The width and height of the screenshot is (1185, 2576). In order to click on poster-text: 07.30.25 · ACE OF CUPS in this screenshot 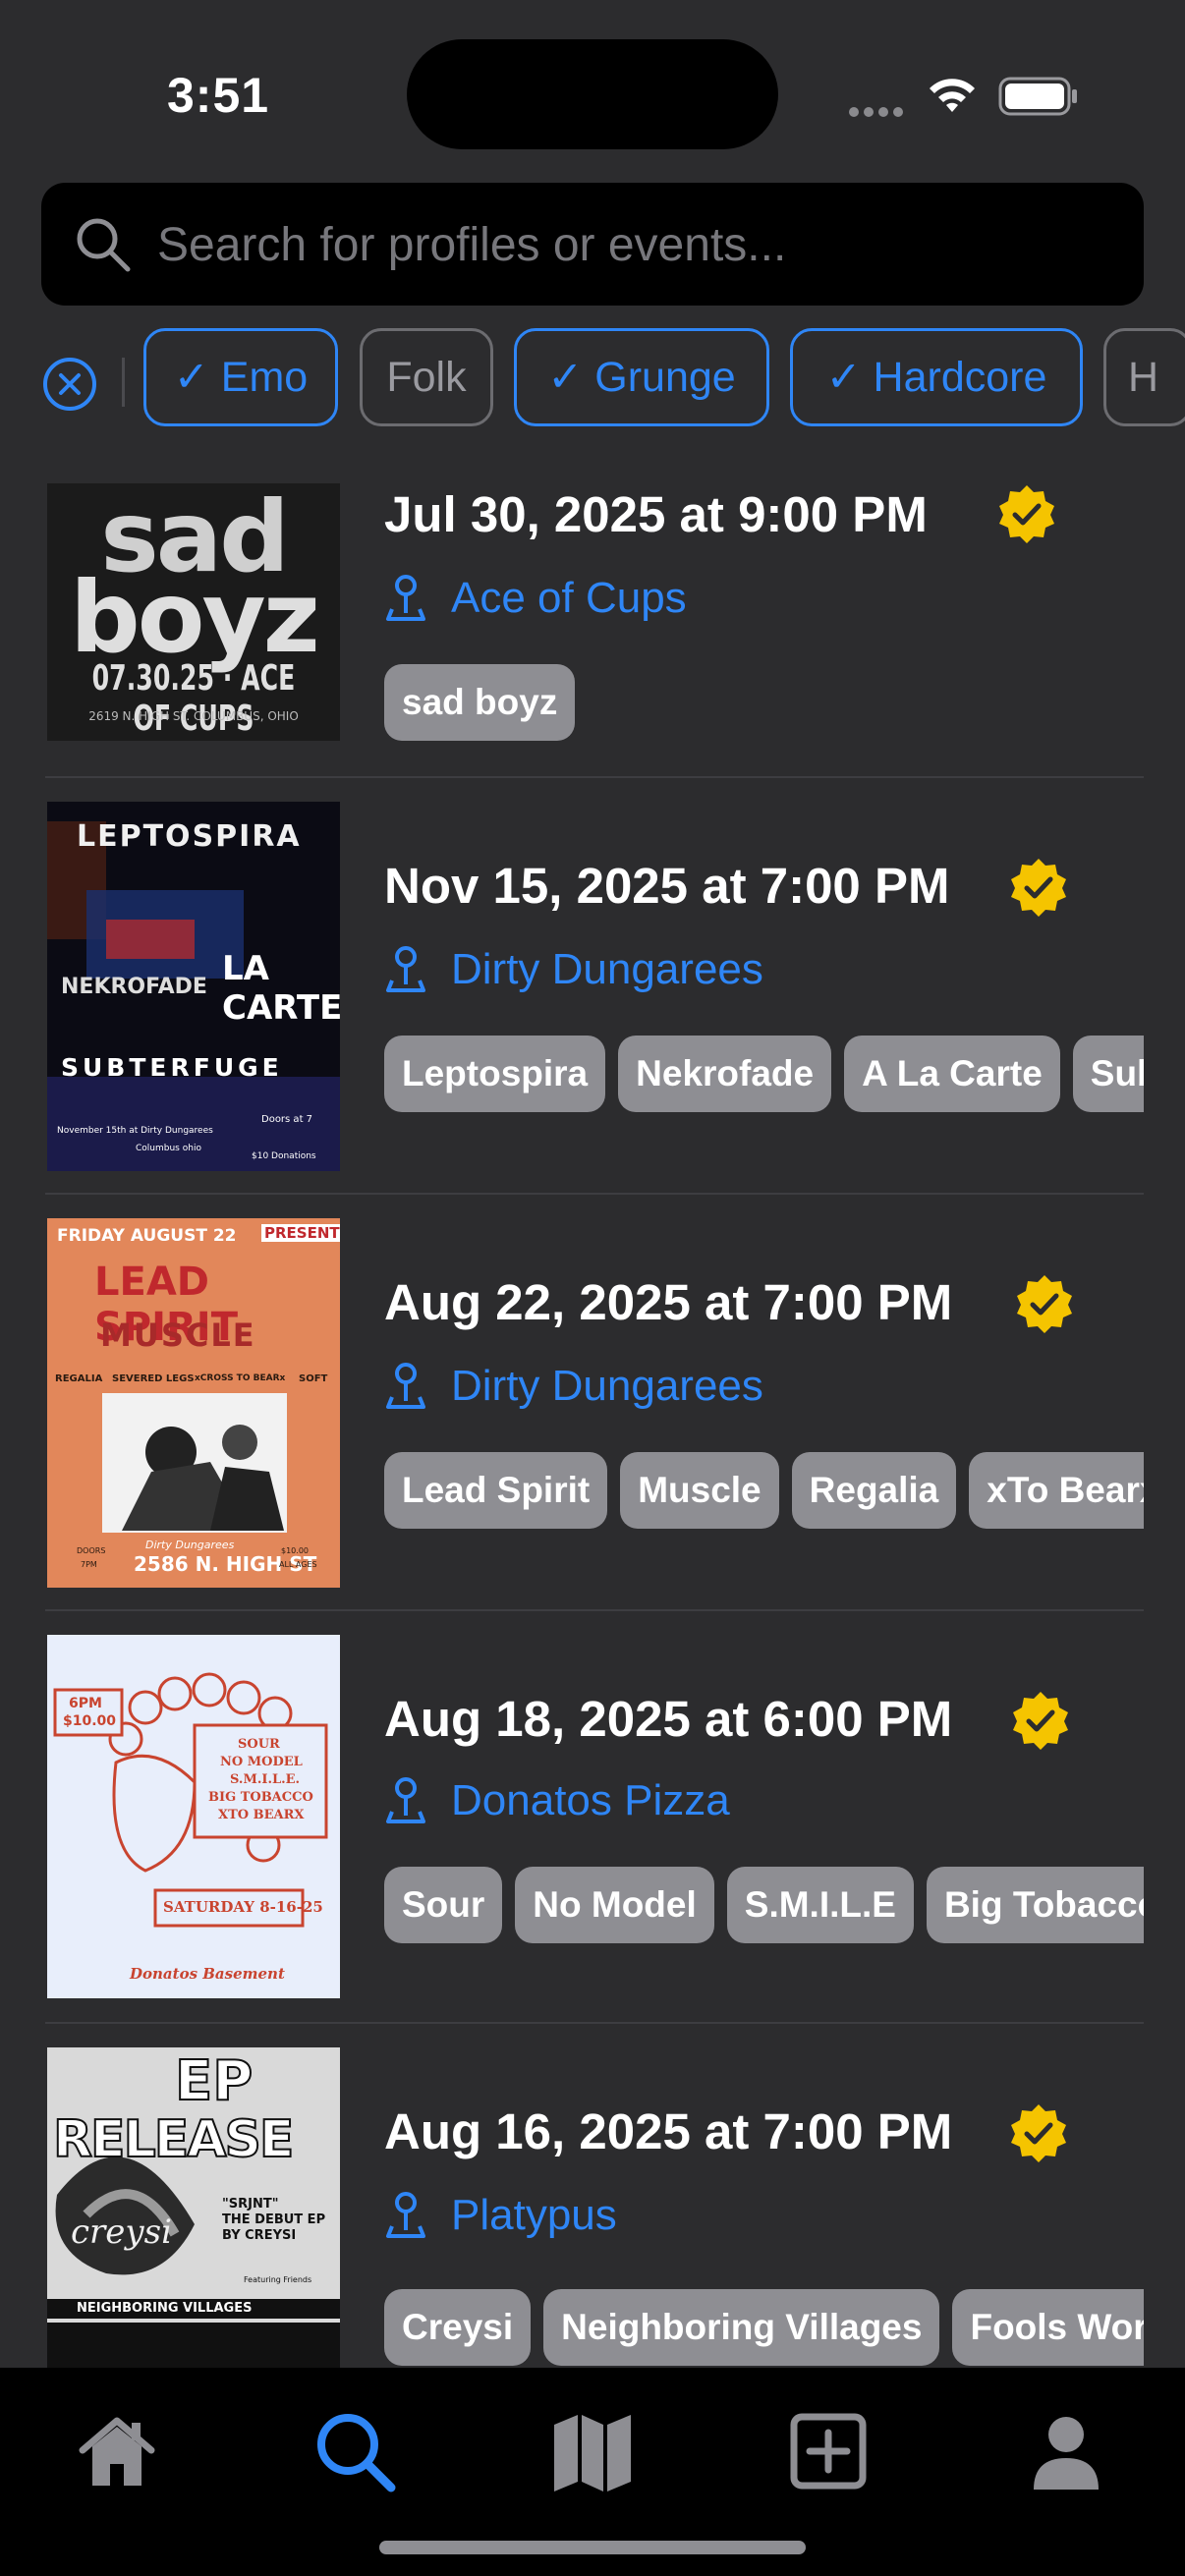, I will do `click(194, 698)`.